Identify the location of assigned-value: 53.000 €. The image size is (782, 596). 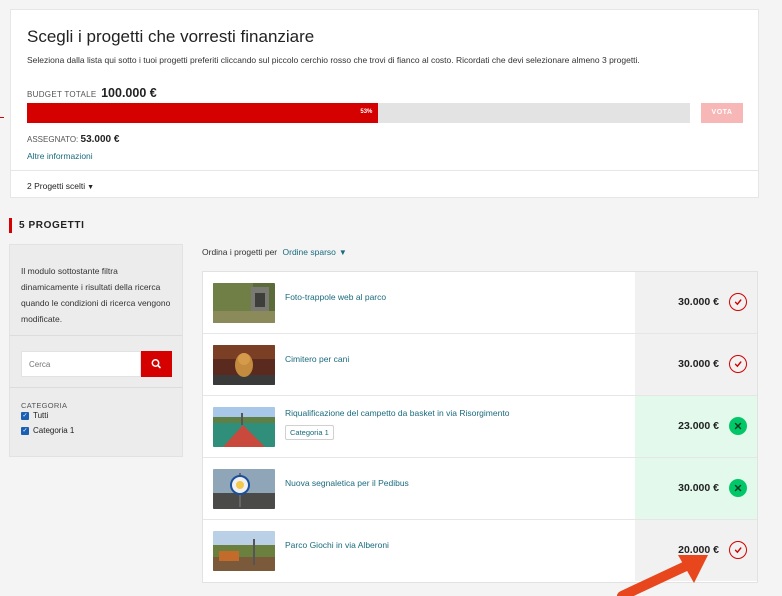
(100, 139).